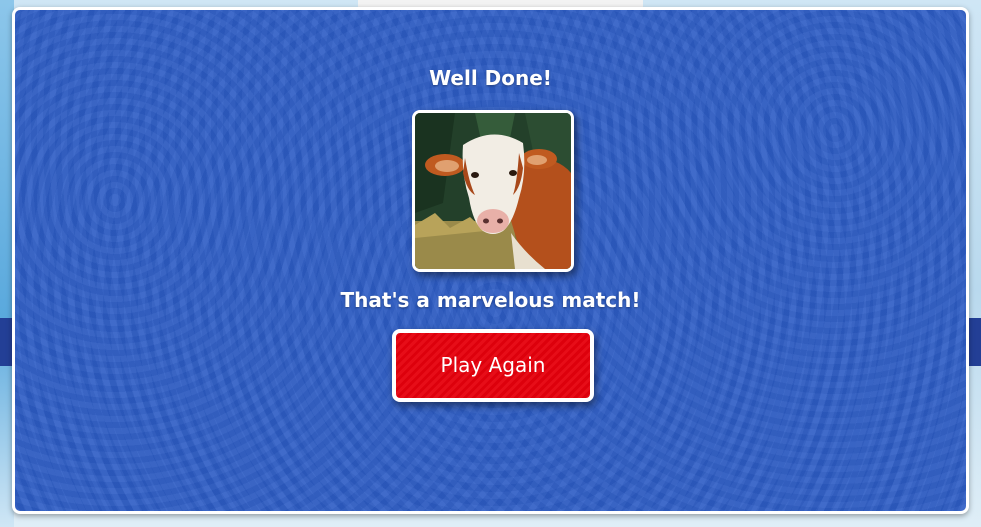 The width and height of the screenshot is (981, 527). What do you see at coordinates (490, 300) in the screenshot?
I see `match-message: That's a marvelous match!` at bounding box center [490, 300].